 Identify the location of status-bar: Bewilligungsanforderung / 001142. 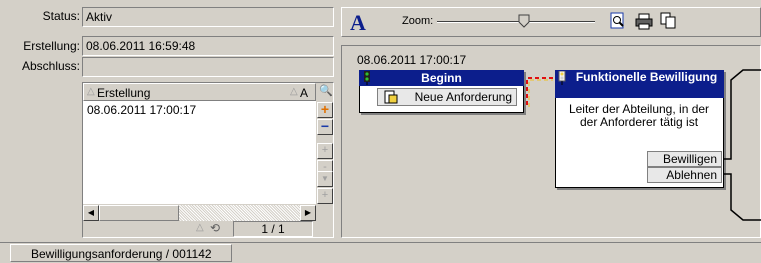
(380, 252).